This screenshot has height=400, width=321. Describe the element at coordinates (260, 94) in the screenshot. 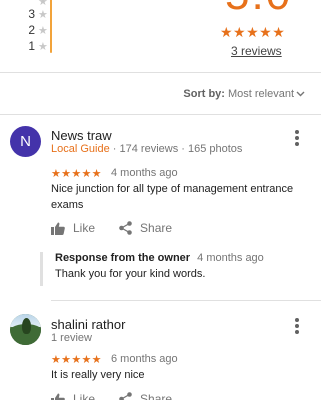

I see `sort-value: Most relevant` at that location.